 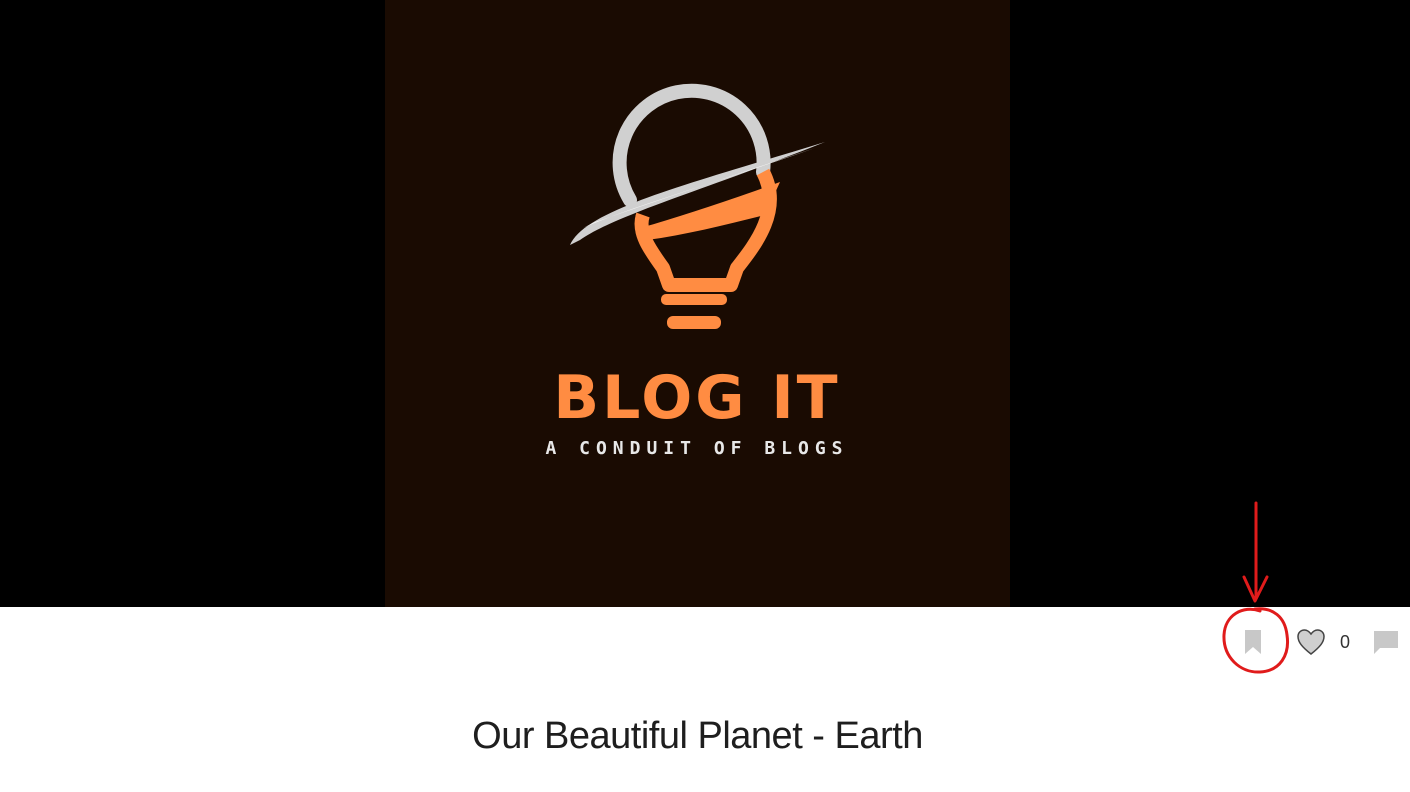 I want to click on bookmark-button, so click(x=1253, y=642).